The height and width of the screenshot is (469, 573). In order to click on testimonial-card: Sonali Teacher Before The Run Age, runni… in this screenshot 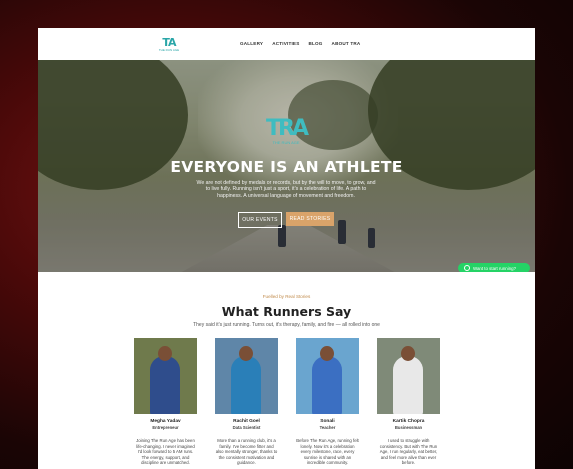, I will do `click(327, 402)`.